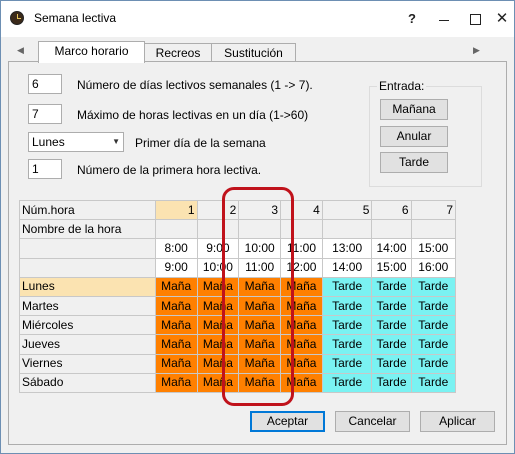 Image resolution: width=515 pixels, height=454 pixels. Describe the element at coordinates (218, 210) in the screenshot. I see `hour-header: 2` at that location.